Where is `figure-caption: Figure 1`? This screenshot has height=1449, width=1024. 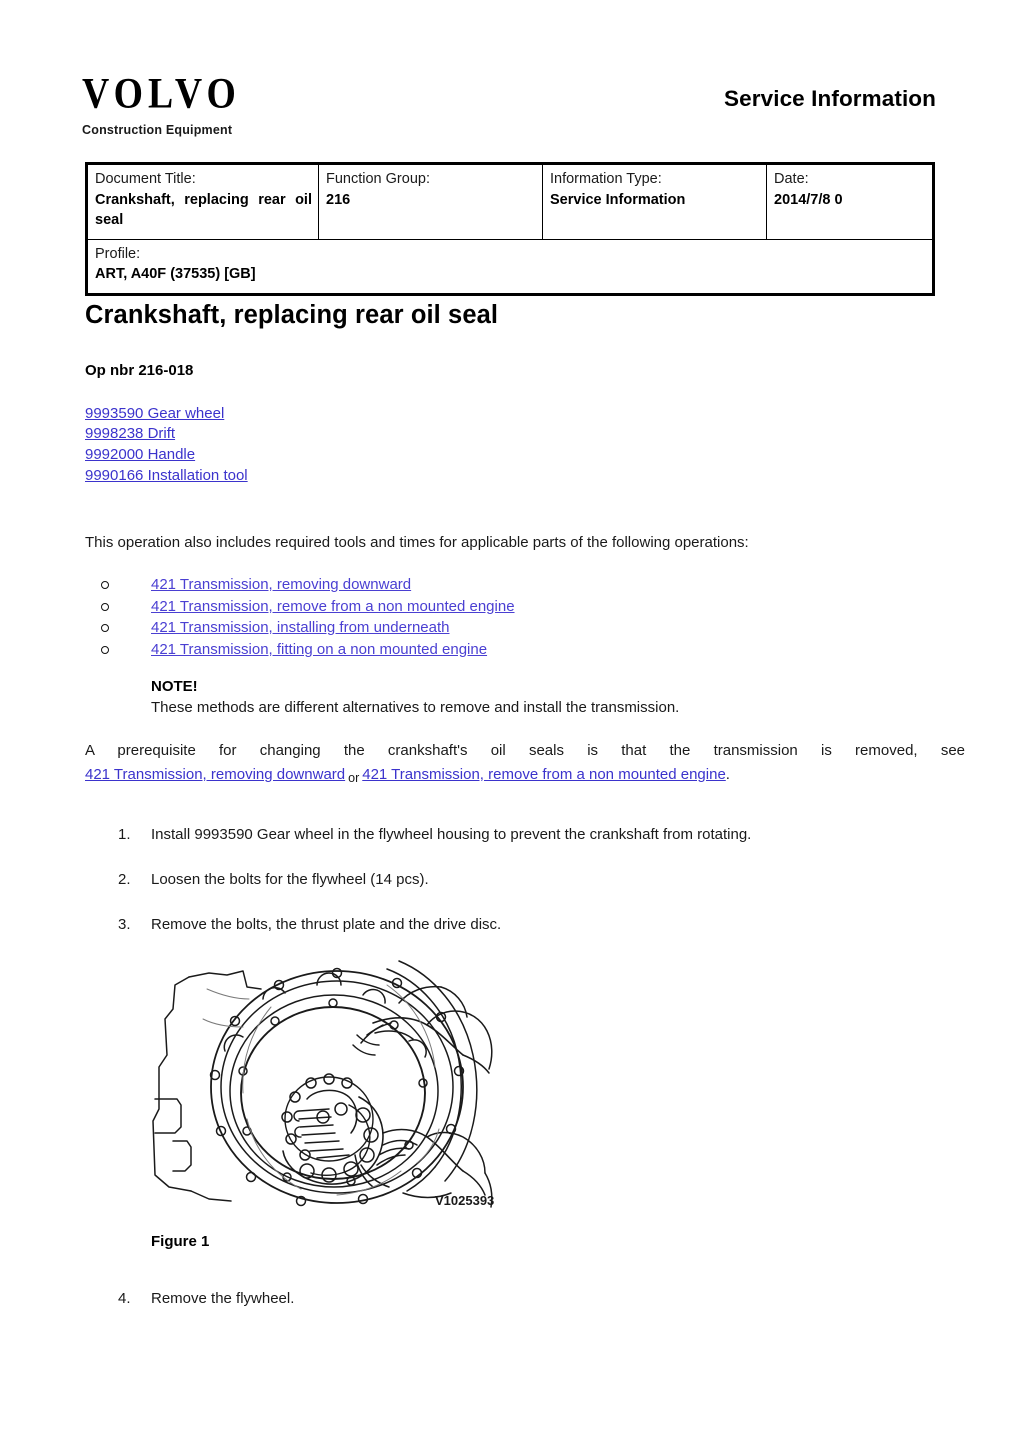 figure-caption: Figure 1 is located at coordinates (180, 1241).